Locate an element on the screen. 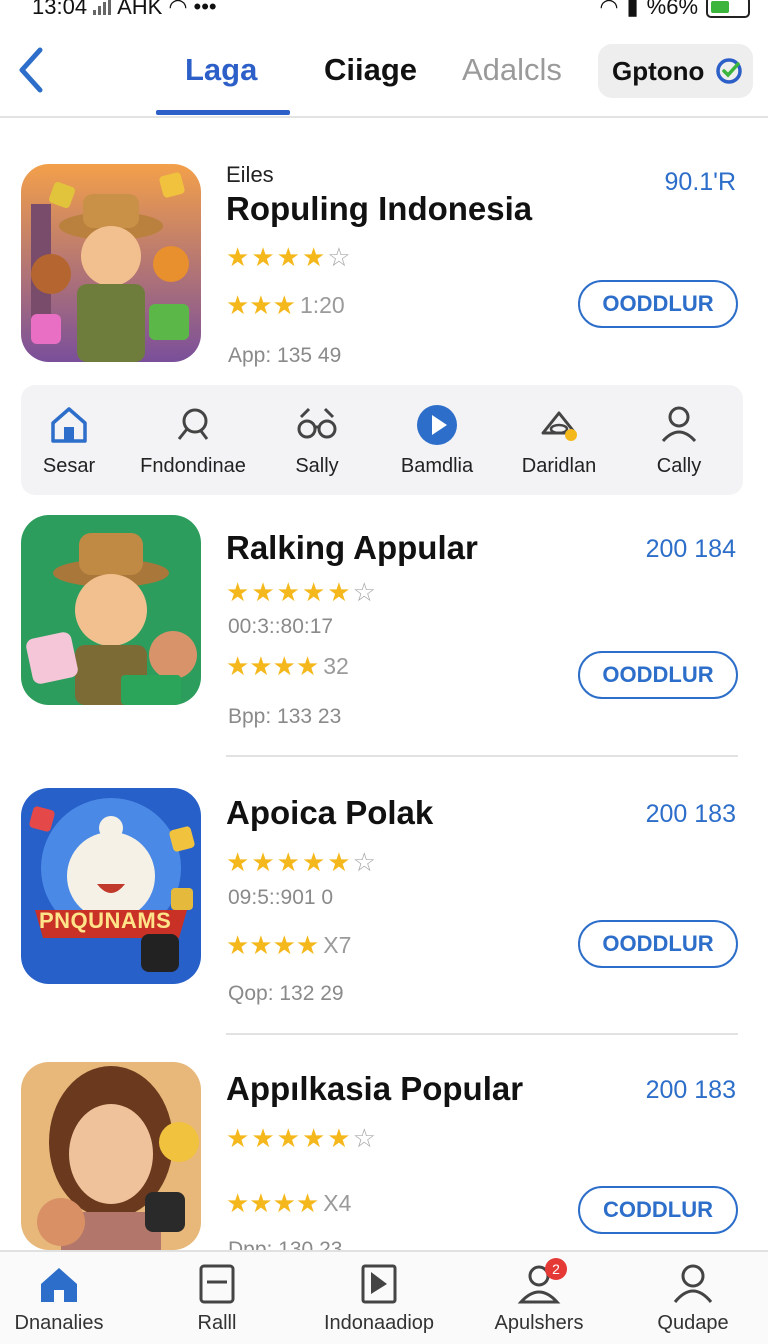  option-button: Gptono is located at coordinates (675, 71).